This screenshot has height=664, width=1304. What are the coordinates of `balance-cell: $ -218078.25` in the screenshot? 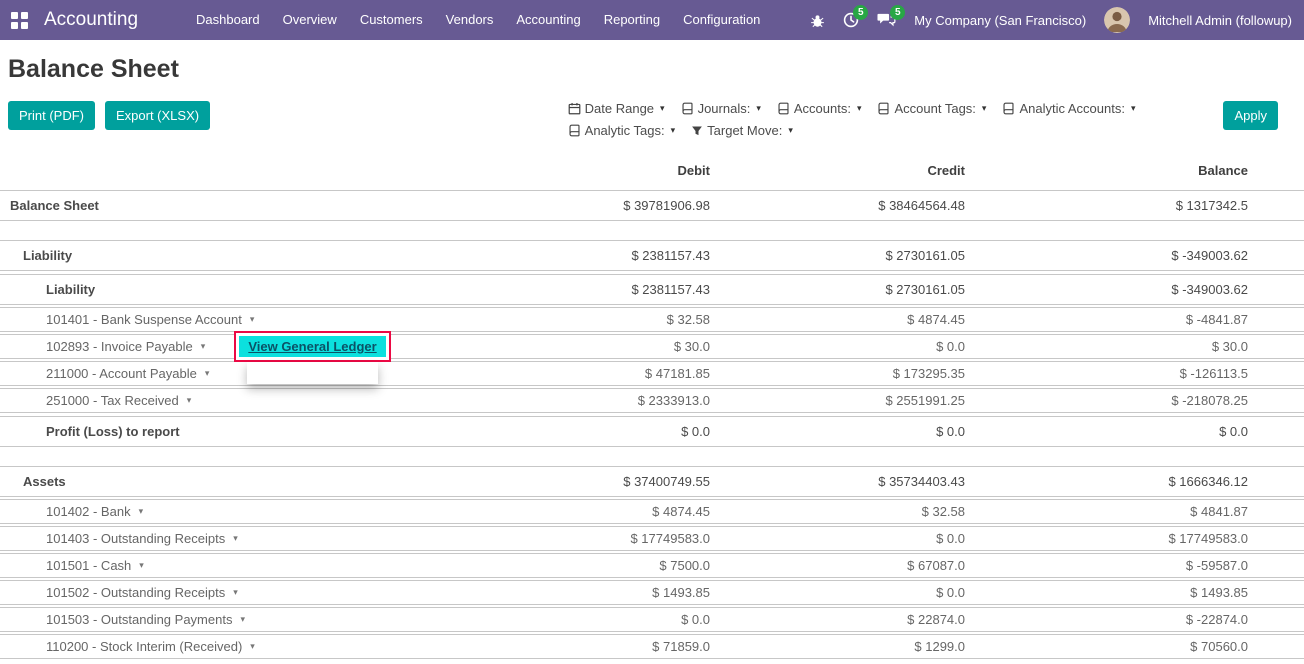 It's located at (1209, 400).